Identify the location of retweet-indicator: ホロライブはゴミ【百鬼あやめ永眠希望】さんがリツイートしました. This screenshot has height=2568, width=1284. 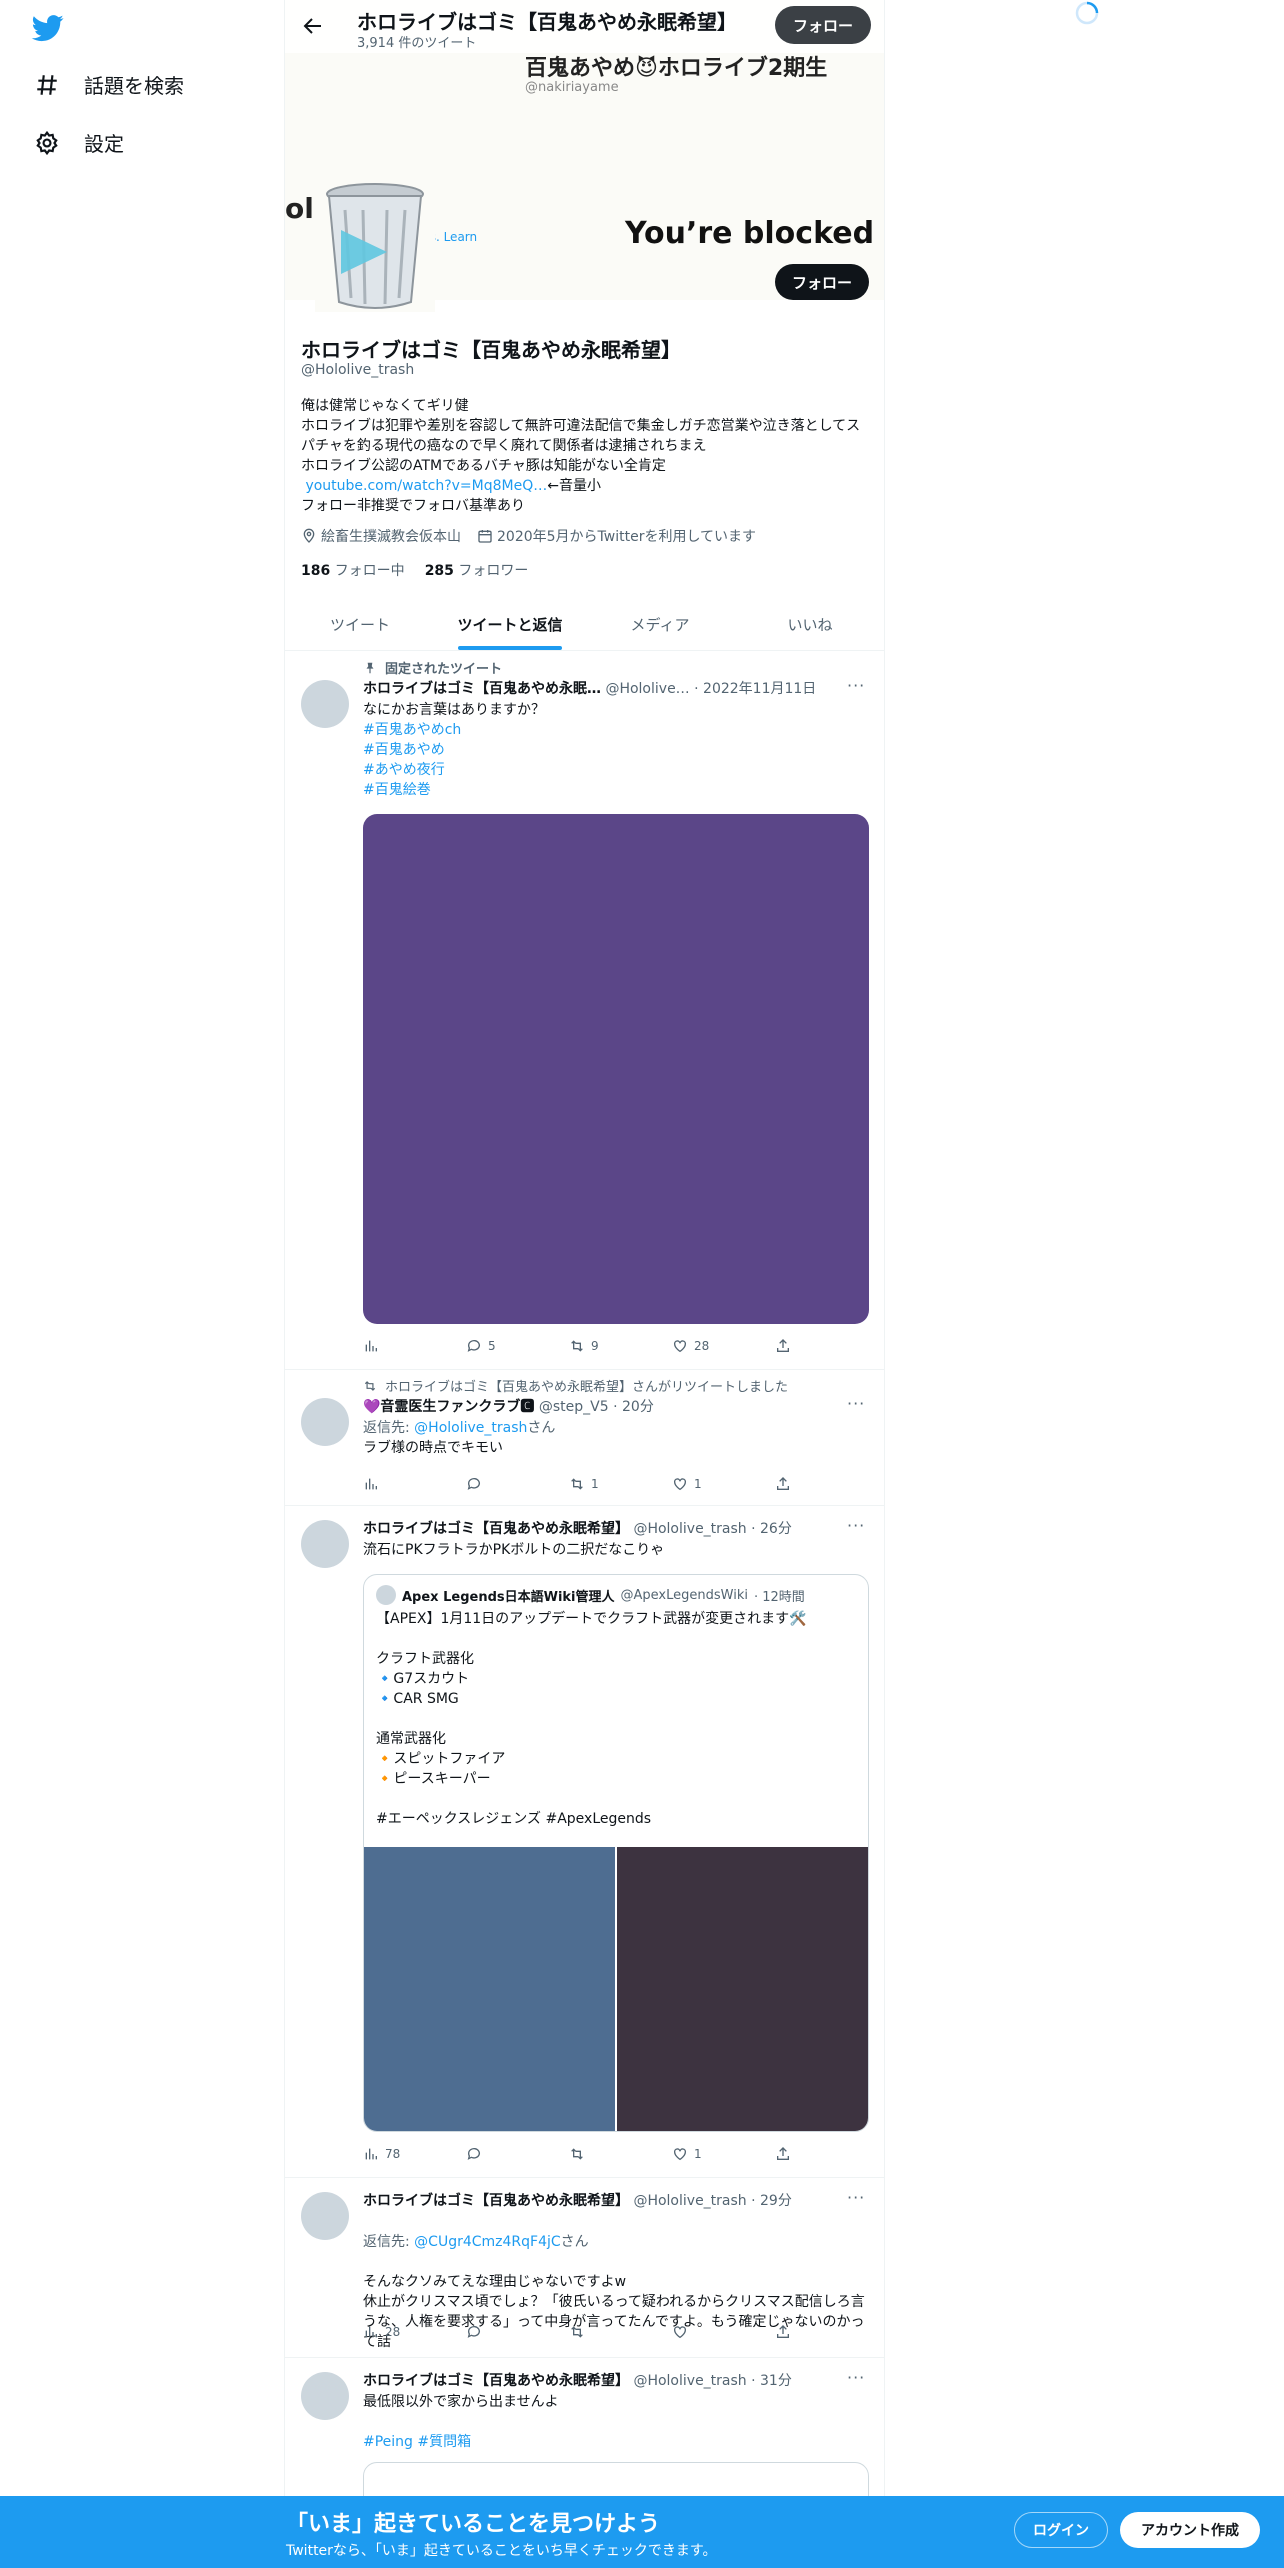
(575, 1385).